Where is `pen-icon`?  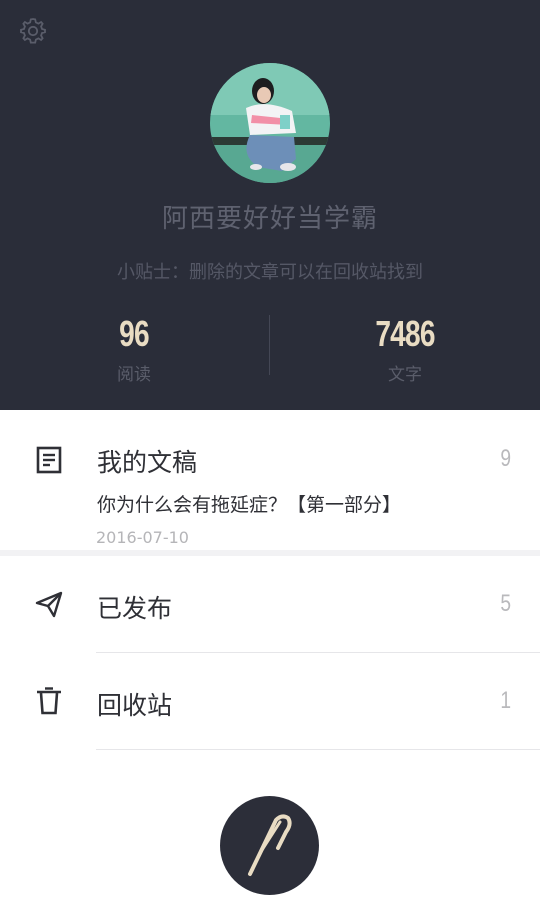 pen-icon is located at coordinates (270, 845).